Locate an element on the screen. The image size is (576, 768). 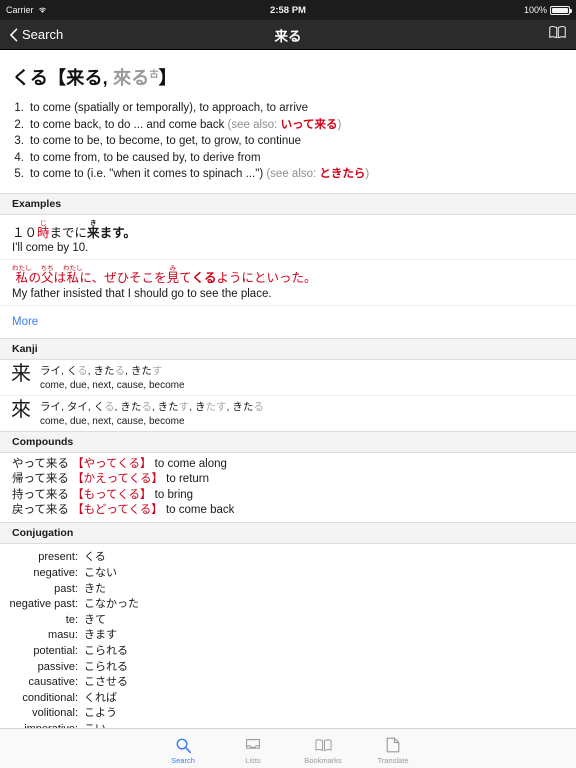
conjugation-label: negative past: is located at coordinates (44, 604).